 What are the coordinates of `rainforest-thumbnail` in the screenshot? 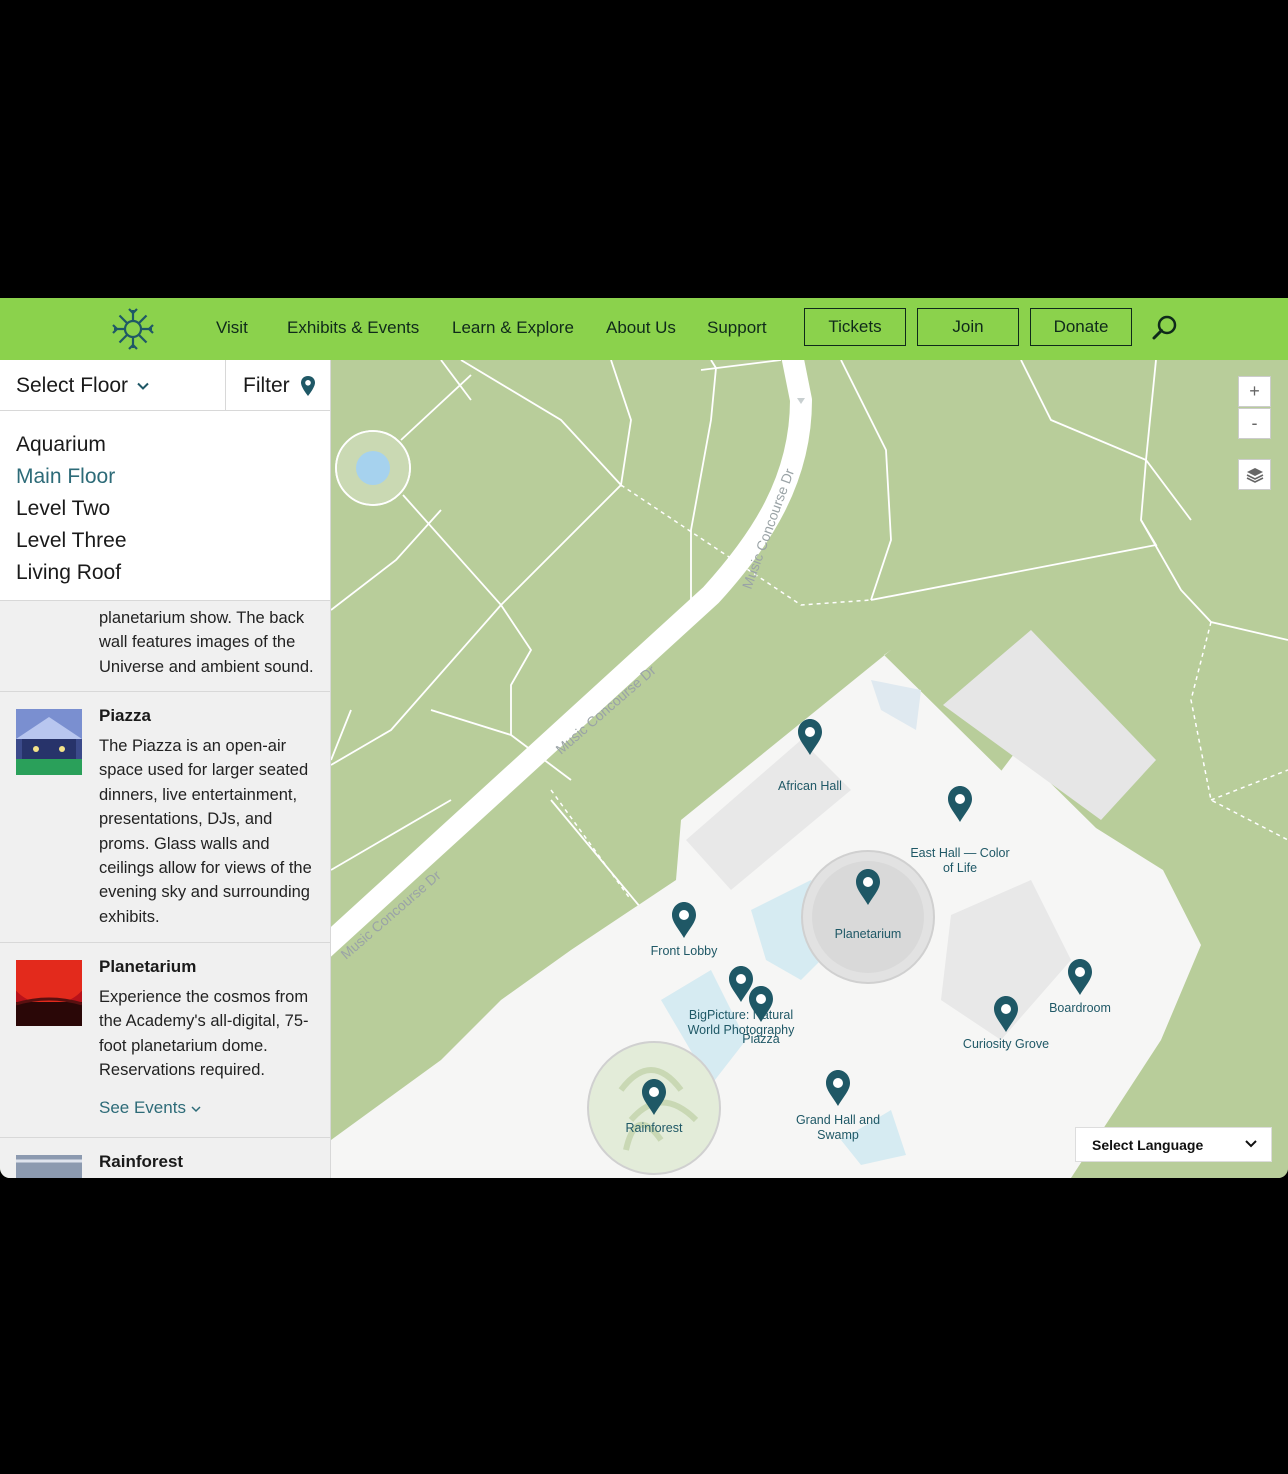 It's located at (49, 1166).